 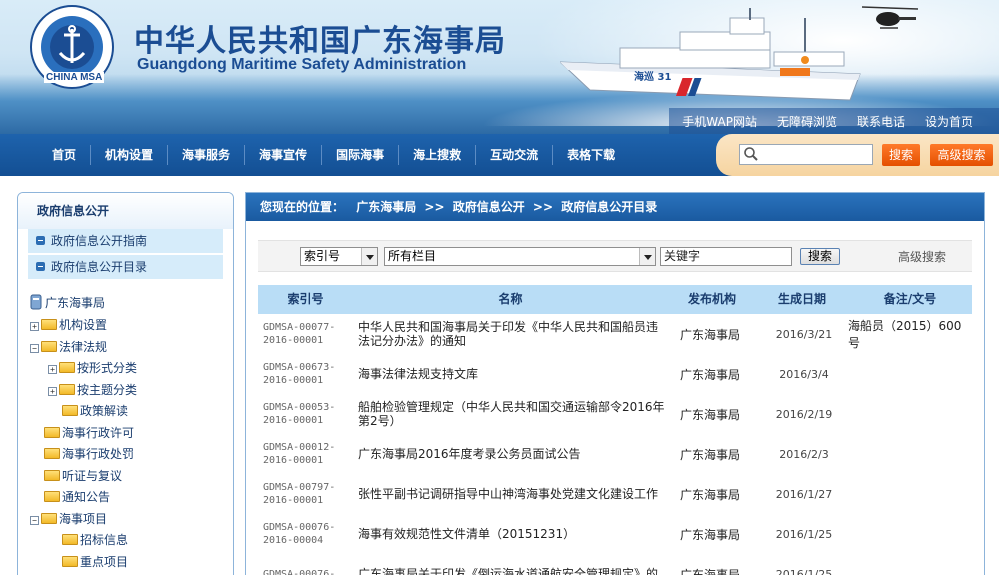 I want to click on cell-index: GDMSA-00797-2016-00001, so click(x=299, y=494).